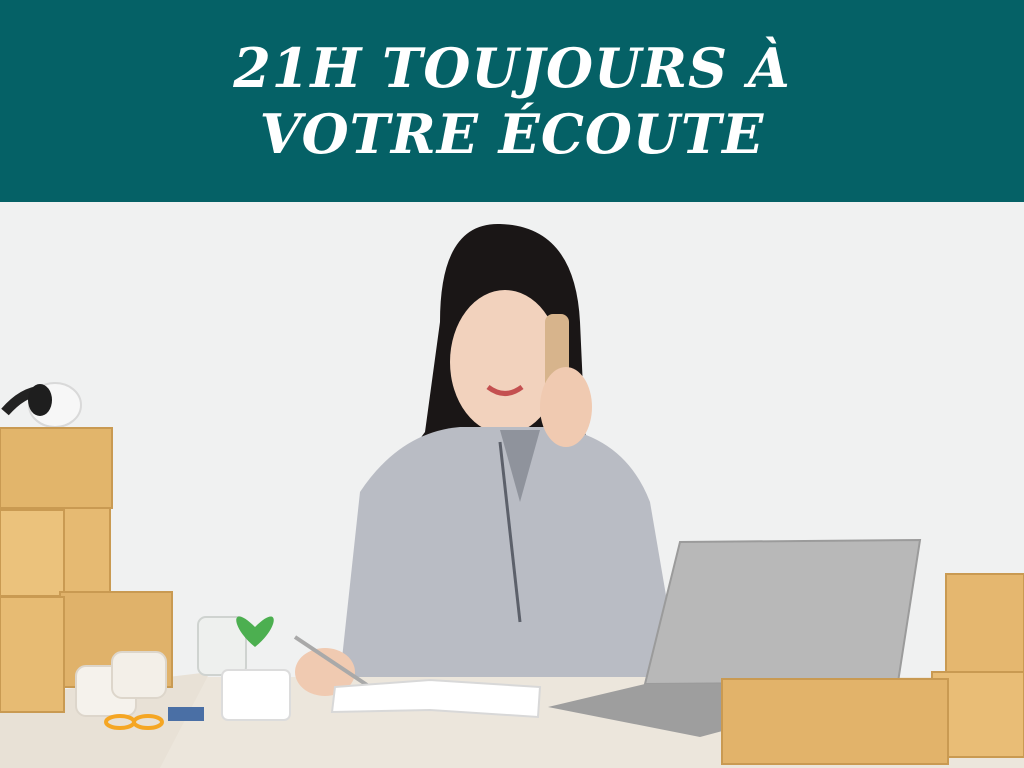  Describe the element at coordinates (512, 68) in the screenshot. I see `headline-line-1: 21H TOUJOURS À` at that location.